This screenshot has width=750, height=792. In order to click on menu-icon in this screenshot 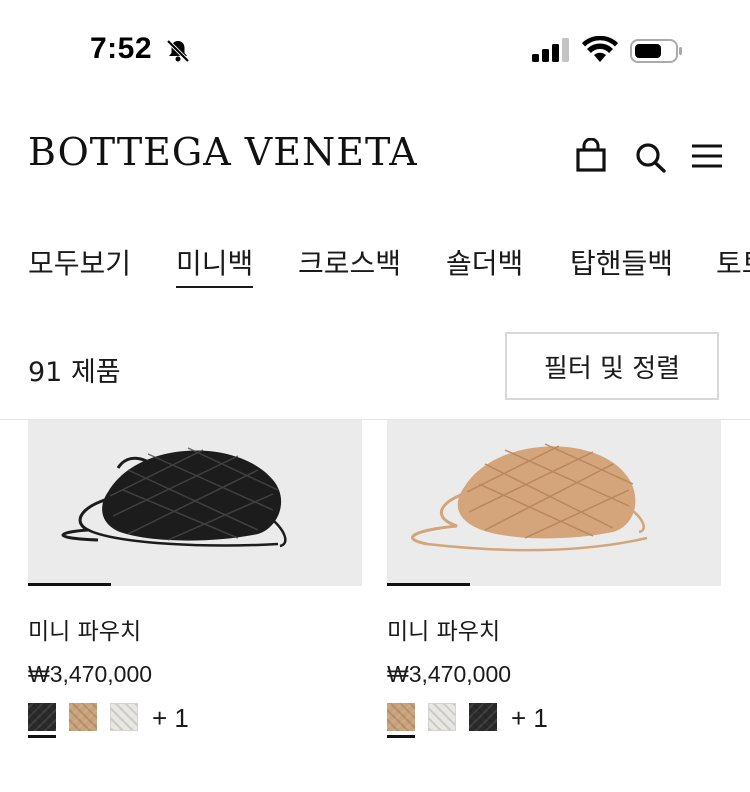, I will do `click(707, 156)`.